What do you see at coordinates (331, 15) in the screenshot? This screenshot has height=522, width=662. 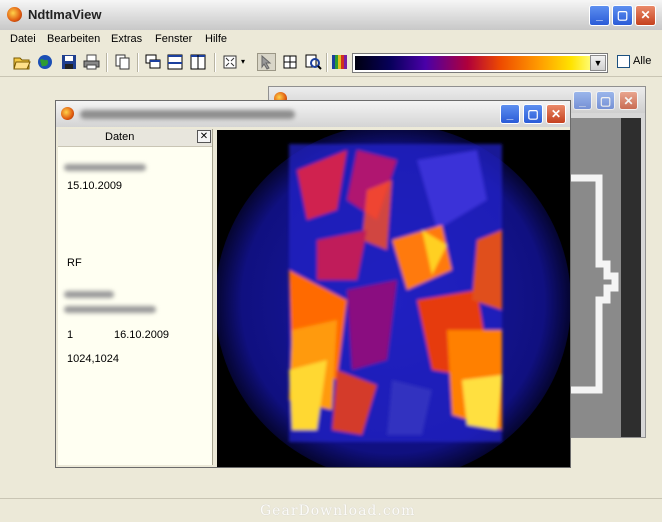 I see `main-title-bar: NdtImaView _ ▢ ✕` at bounding box center [331, 15].